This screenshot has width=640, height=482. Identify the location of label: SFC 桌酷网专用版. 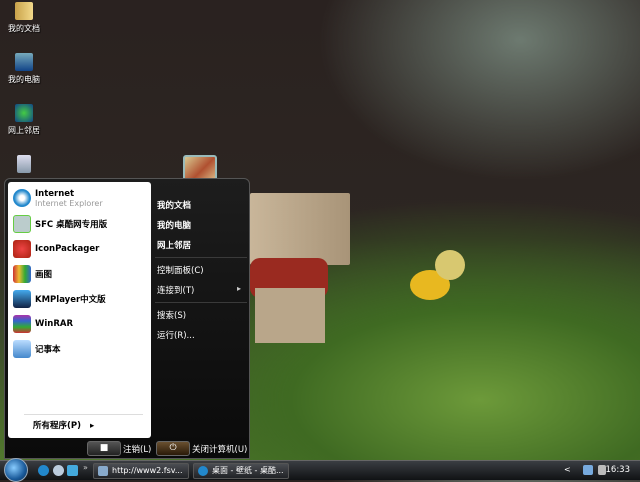
(71, 225).